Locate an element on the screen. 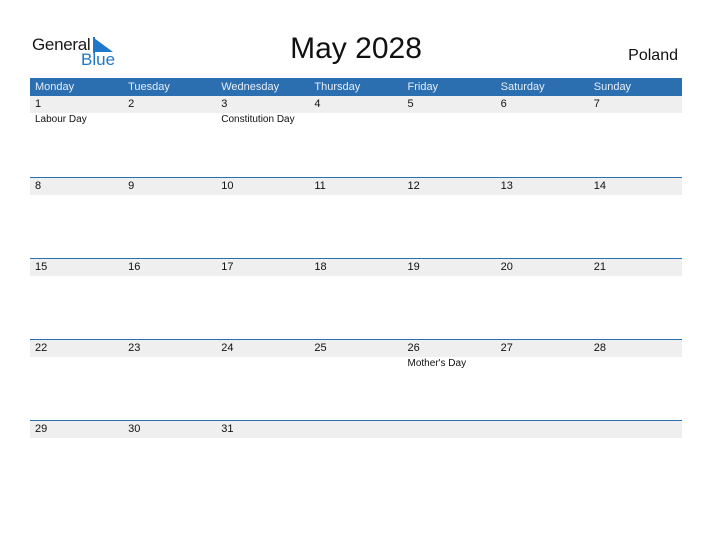 This screenshot has height=550, width=712. day-number: 4 is located at coordinates (317, 104).